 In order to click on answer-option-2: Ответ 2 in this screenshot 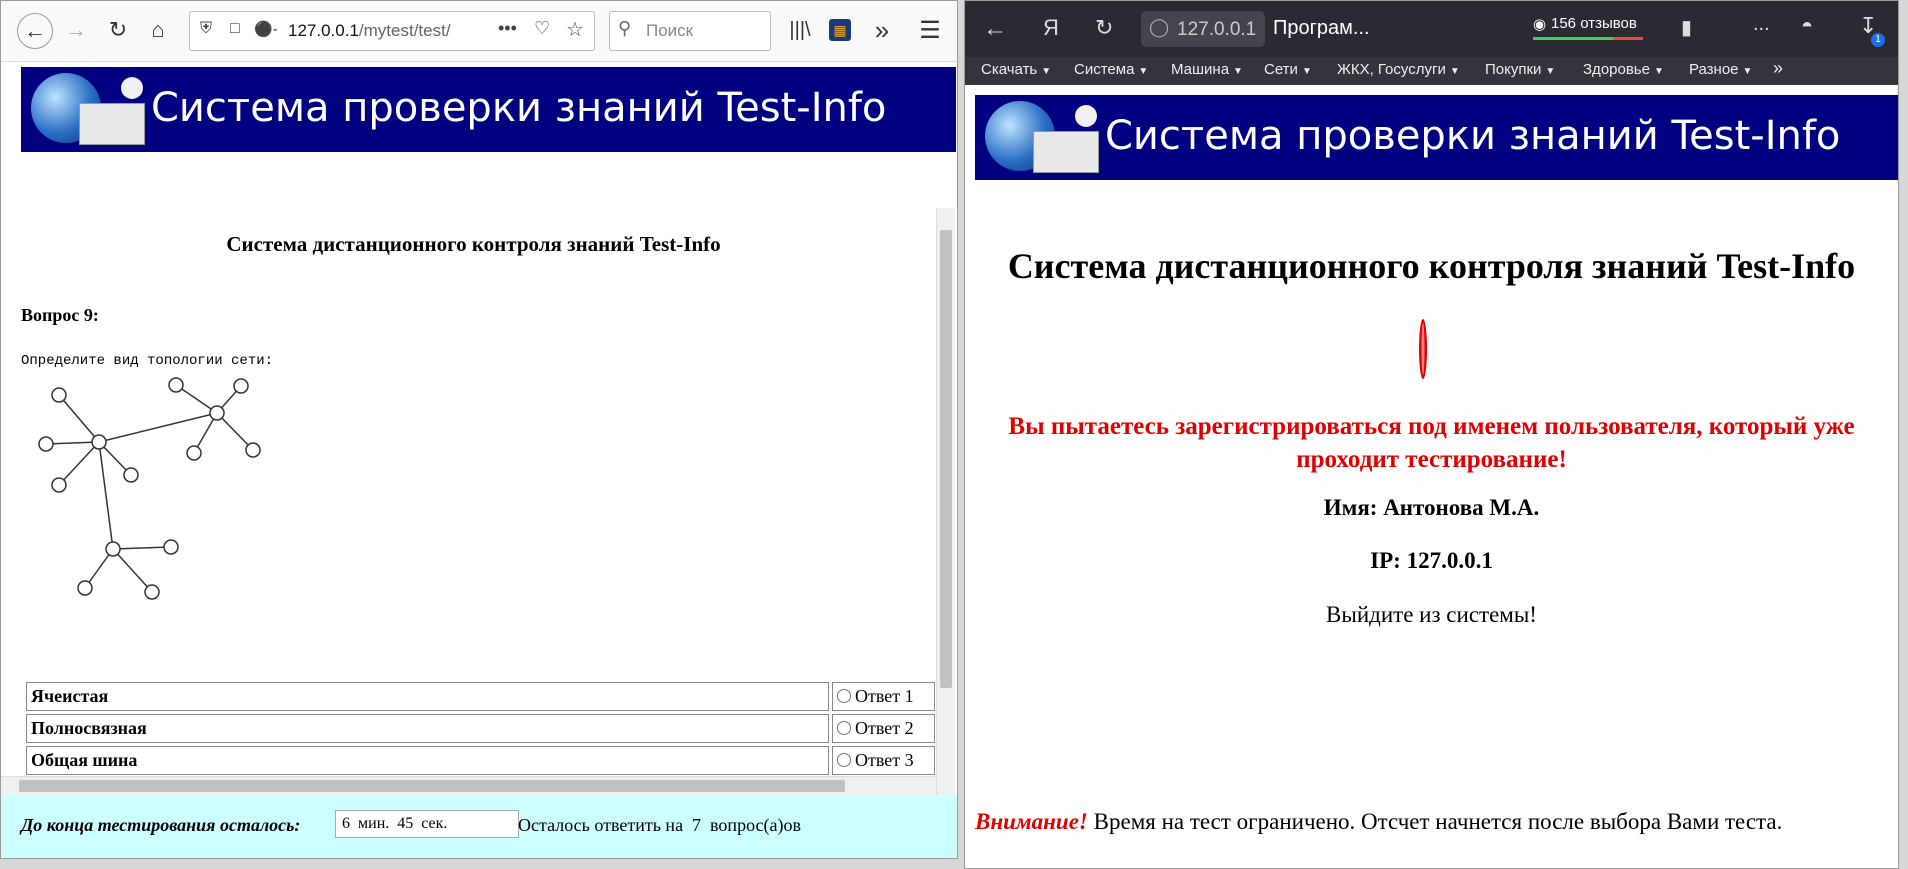, I will do `click(883, 728)`.